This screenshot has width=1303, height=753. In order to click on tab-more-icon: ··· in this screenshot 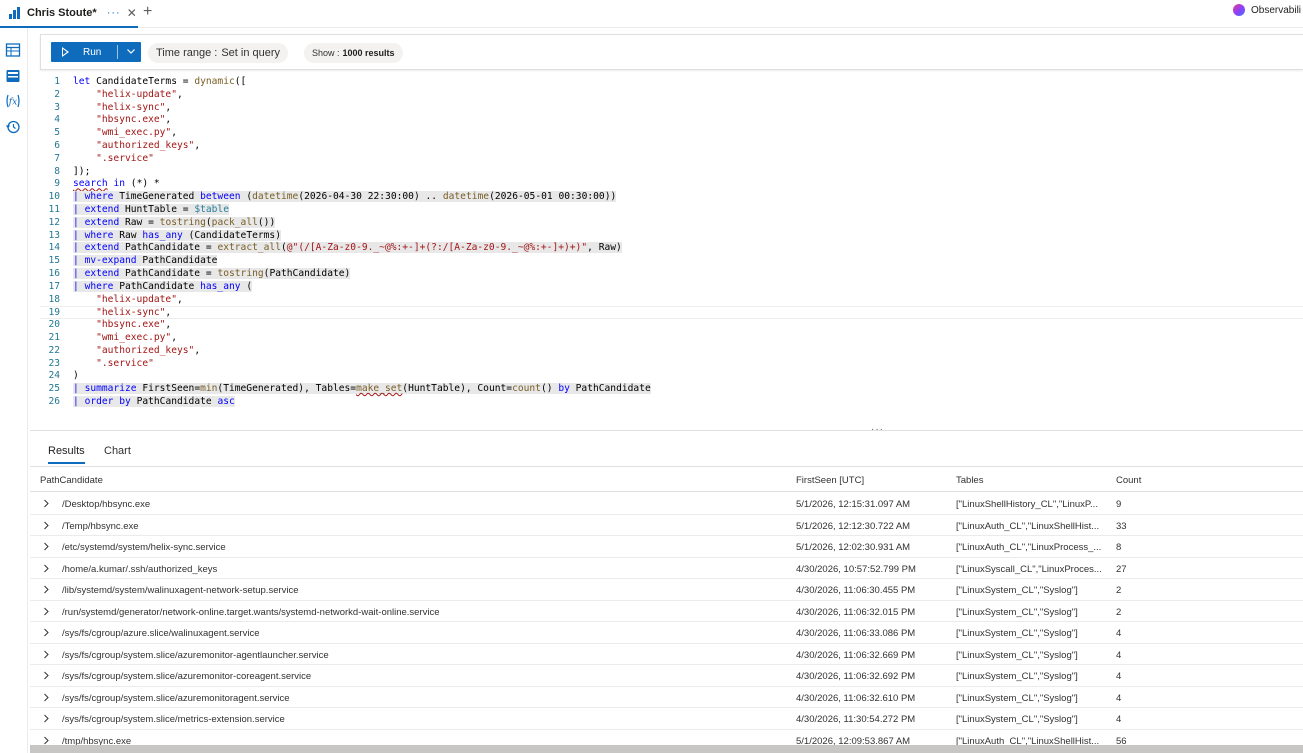, I will do `click(114, 13)`.